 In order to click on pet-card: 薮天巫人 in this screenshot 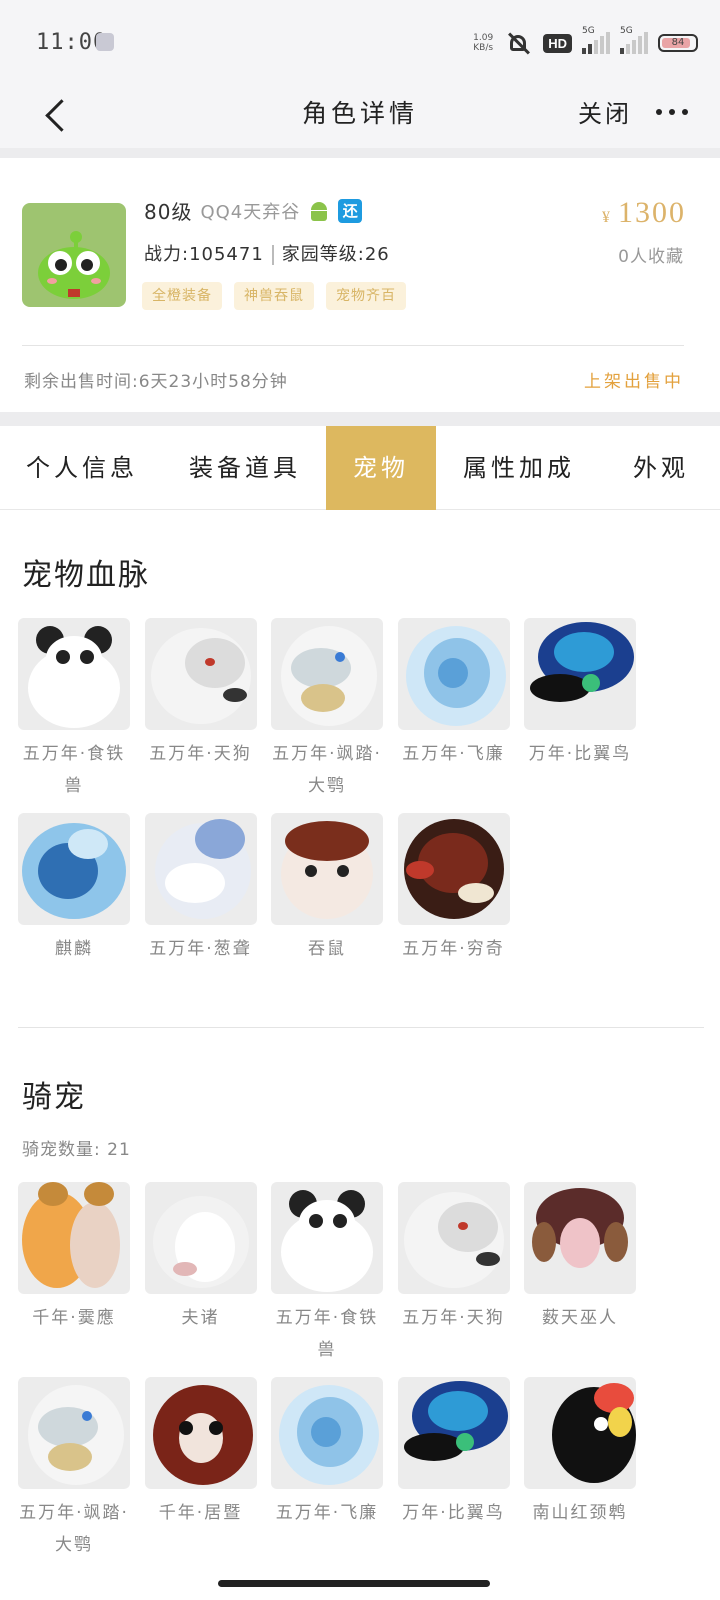, I will do `click(580, 1258)`.